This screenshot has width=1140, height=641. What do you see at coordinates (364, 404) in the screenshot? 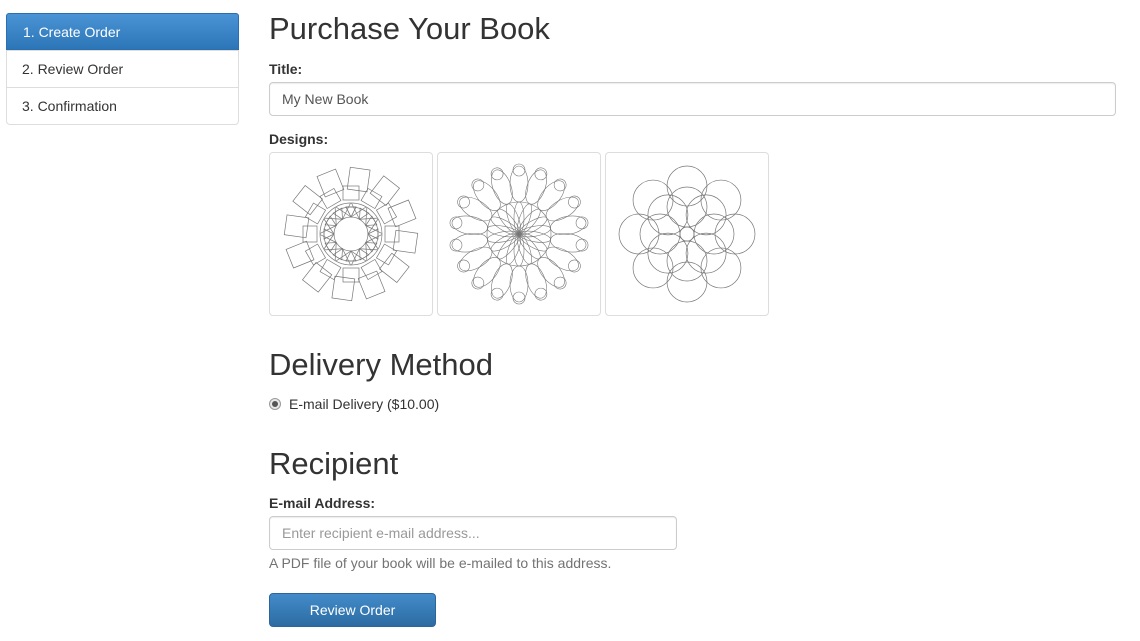
I see `delivery-option-label: E-mail Delivery ($10.00)` at bounding box center [364, 404].